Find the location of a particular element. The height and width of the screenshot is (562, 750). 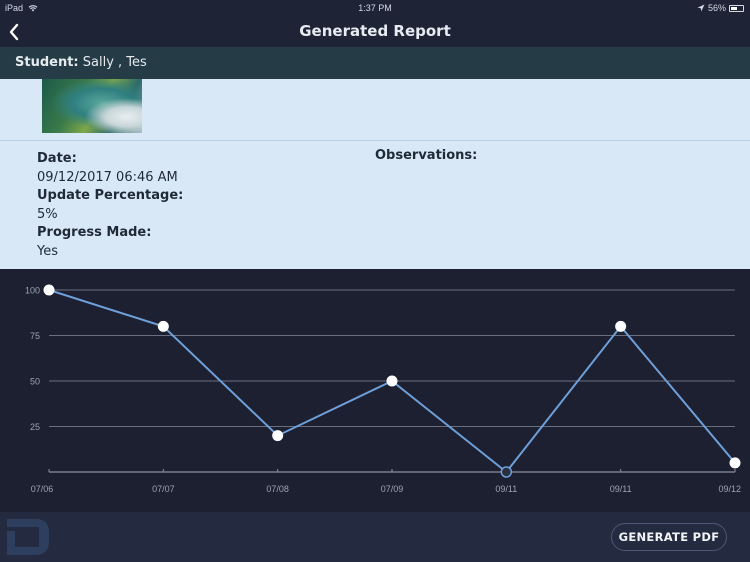

data-point-selected is located at coordinates (506, 472).